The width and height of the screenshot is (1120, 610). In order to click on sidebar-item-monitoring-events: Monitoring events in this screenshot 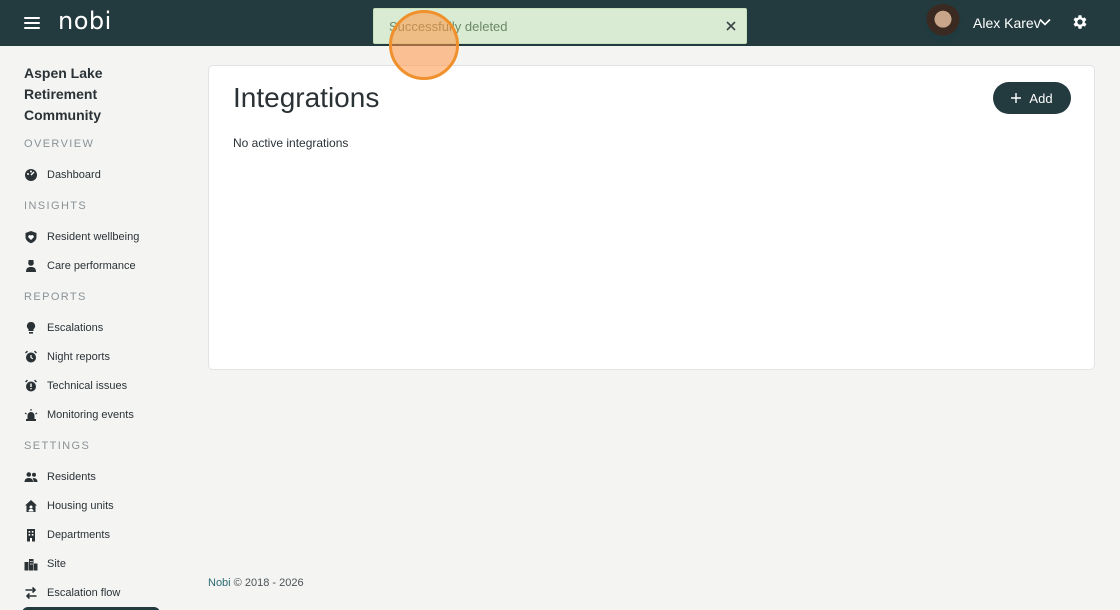, I will do `click(104, 415)`.